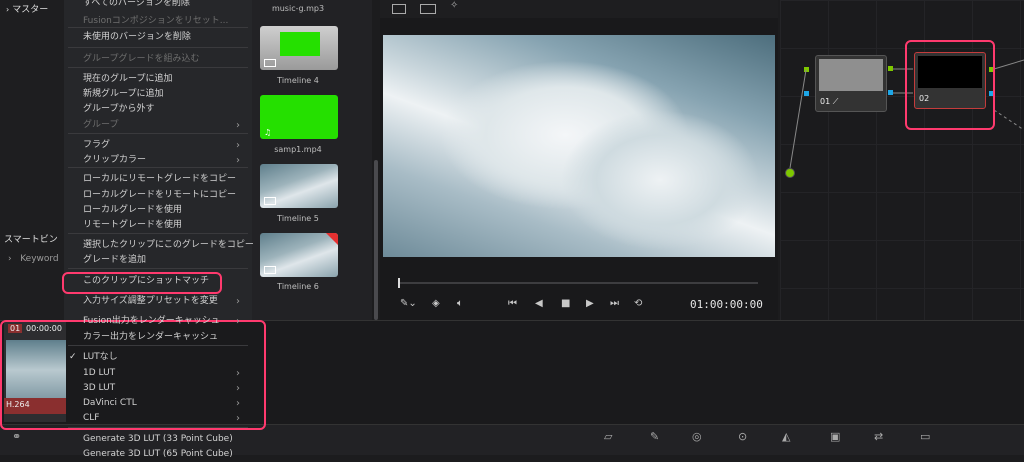 This screenshot has width=1024, height=462. Describe the element at coordinates (638, 303) in the screenshot. I see `loop-icon: ⟲` at that location.